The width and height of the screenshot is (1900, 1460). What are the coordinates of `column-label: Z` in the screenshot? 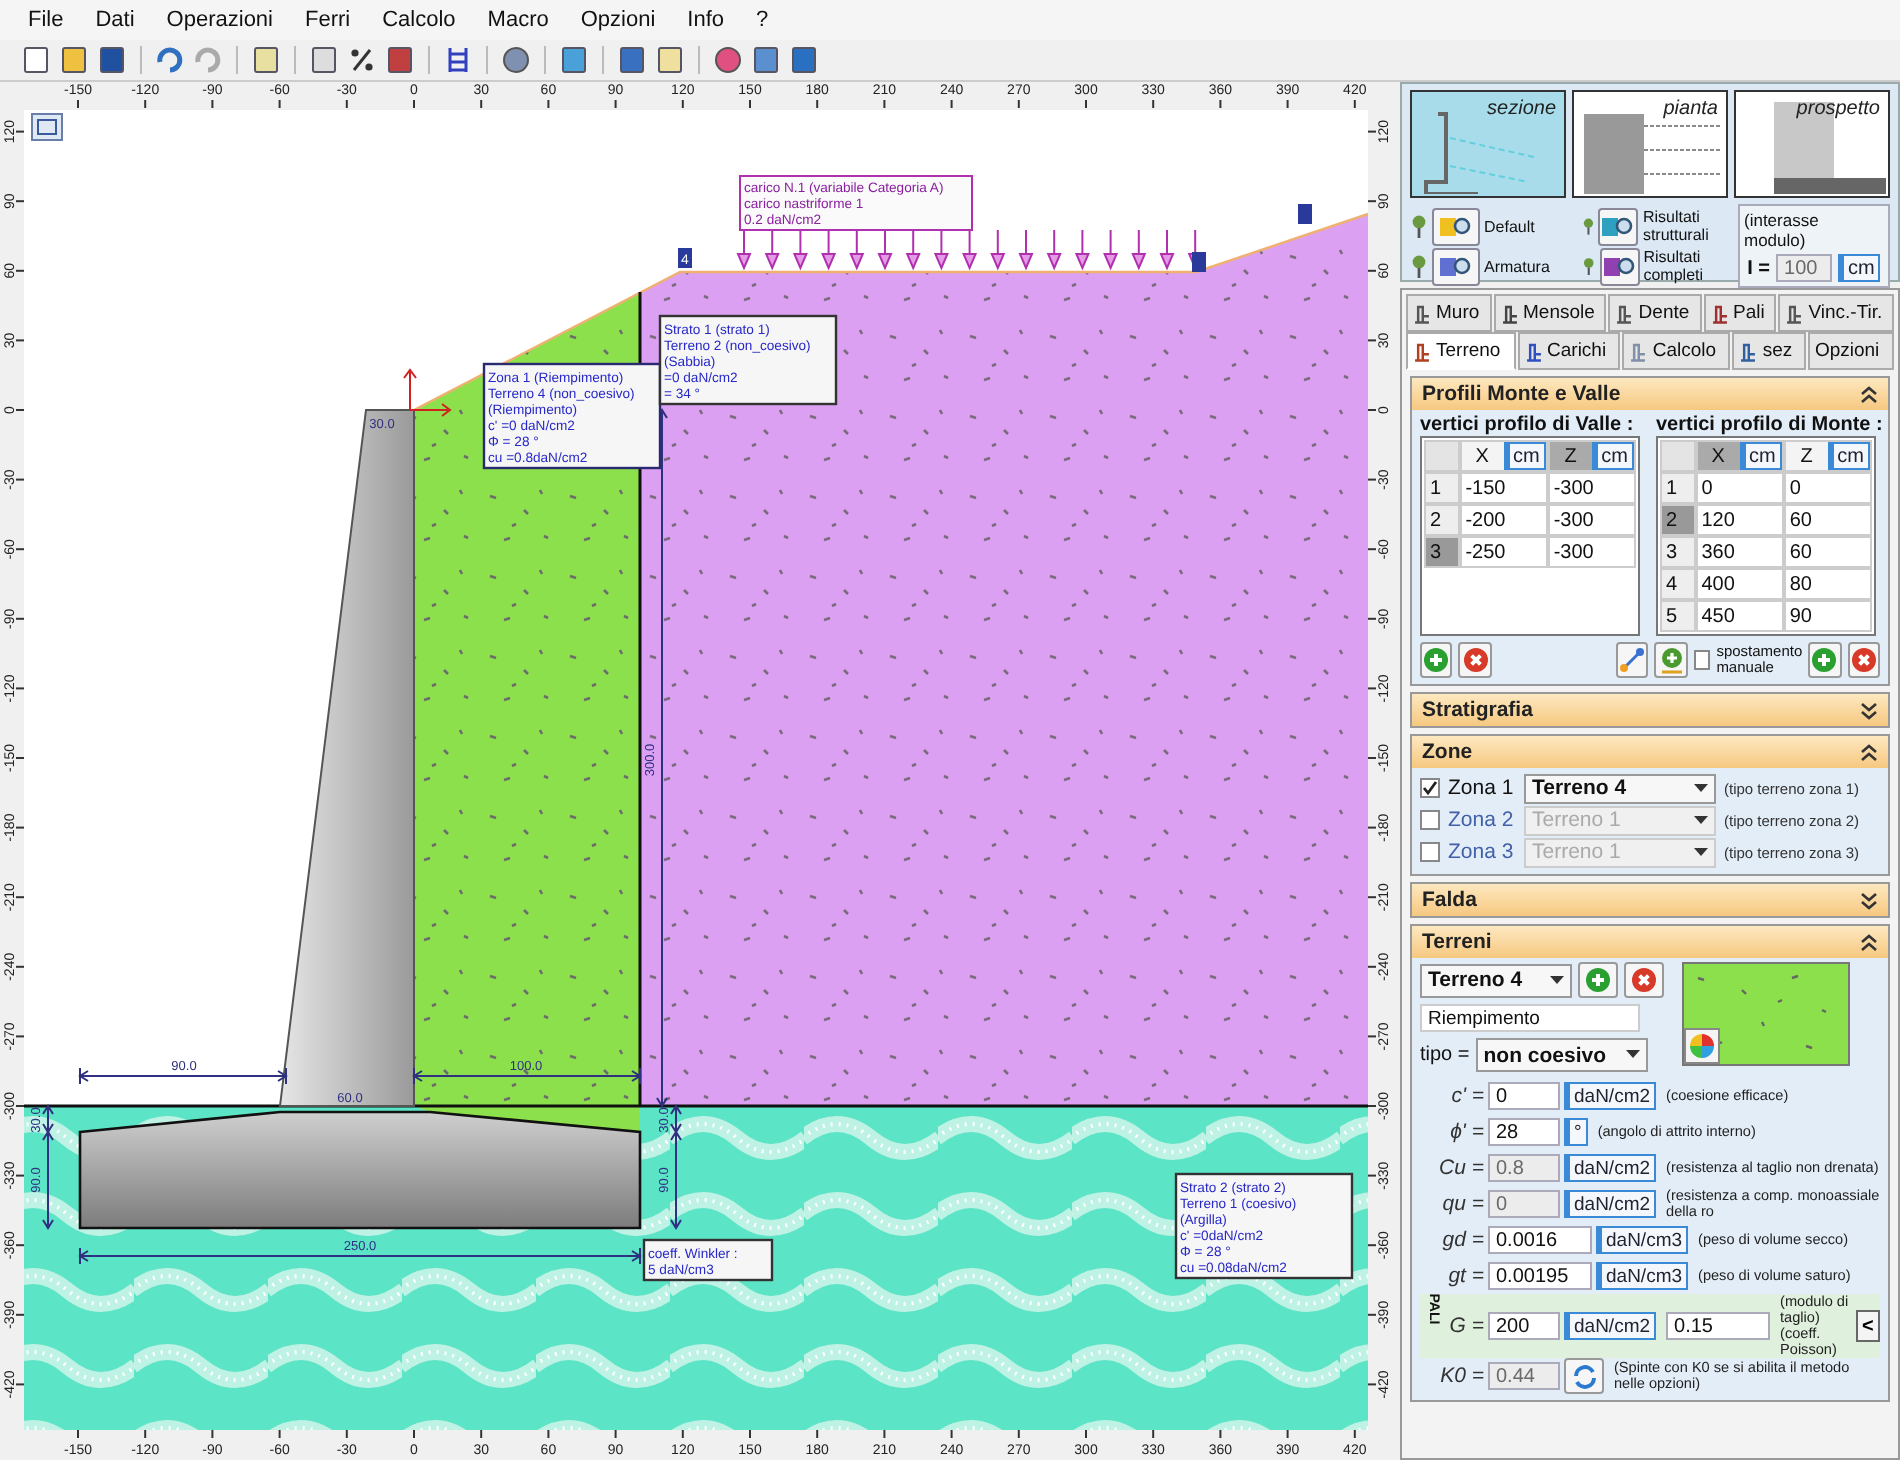 It's located at (1570, 456).